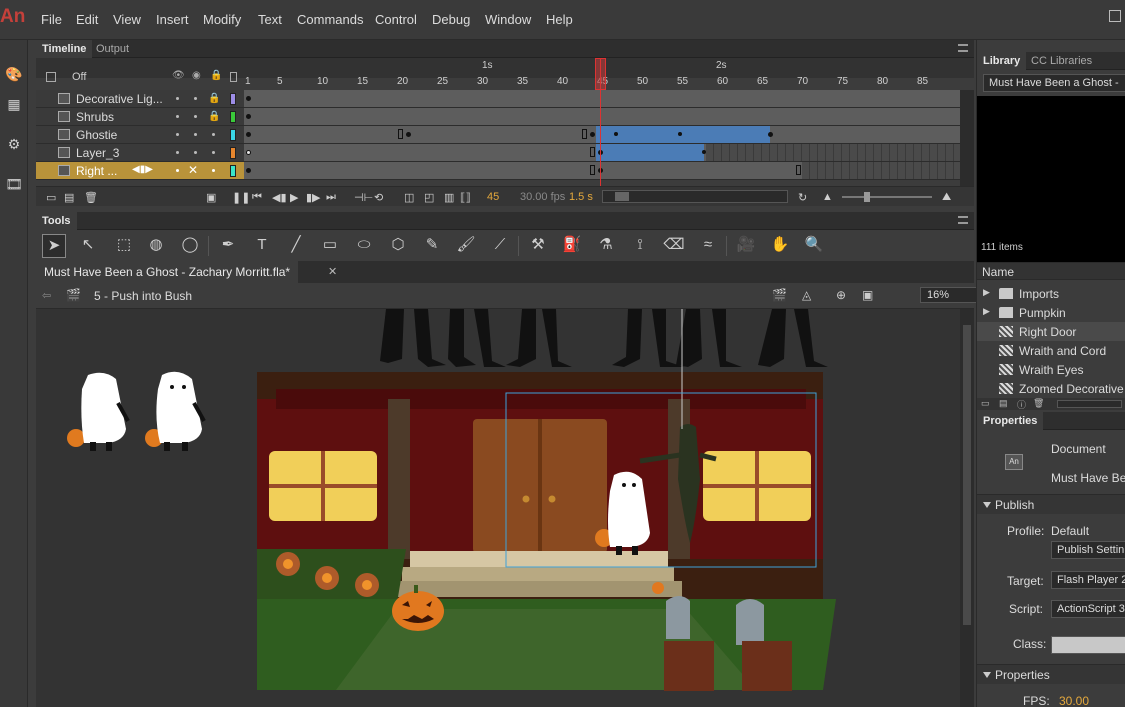 Image resolution: width=1125 pixels, height=707 pixels. What do you see at coordinates (112, 49) in the screenshot?
I see `tab-output: Output` at bounding box center [112, 49].